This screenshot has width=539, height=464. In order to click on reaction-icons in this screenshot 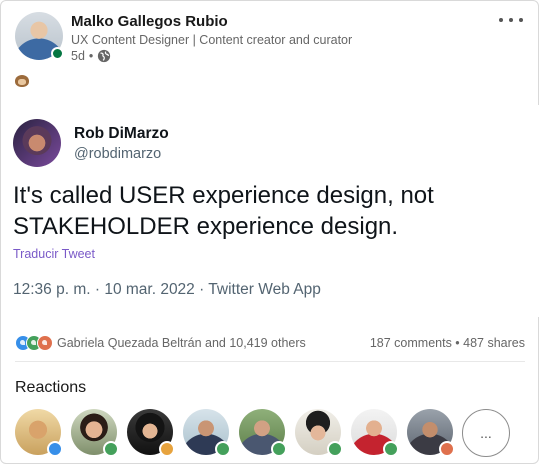, I will do `click(34, 343)`.